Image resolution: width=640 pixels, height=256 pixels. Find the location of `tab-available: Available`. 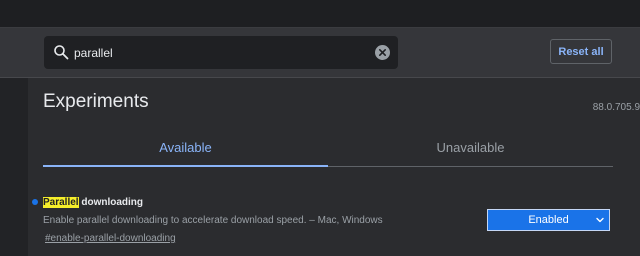

tab-available: Available is located at coordinates (185, 152).